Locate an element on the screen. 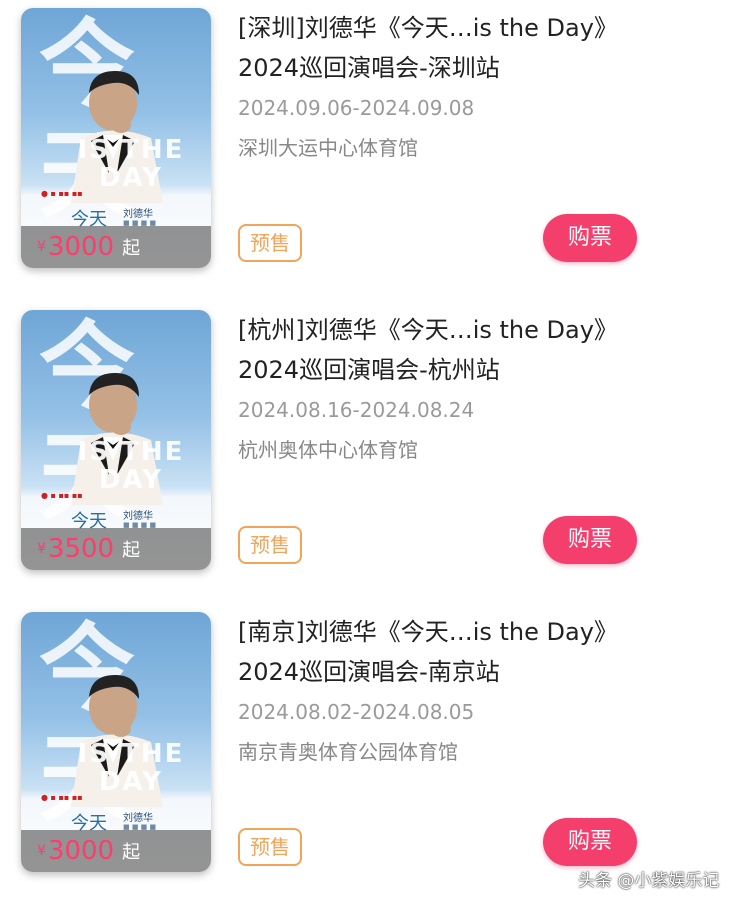 The image size is (754, 905). event-venue: 南京青奥体育公园体育馆 is located at coordinates (348, 752).